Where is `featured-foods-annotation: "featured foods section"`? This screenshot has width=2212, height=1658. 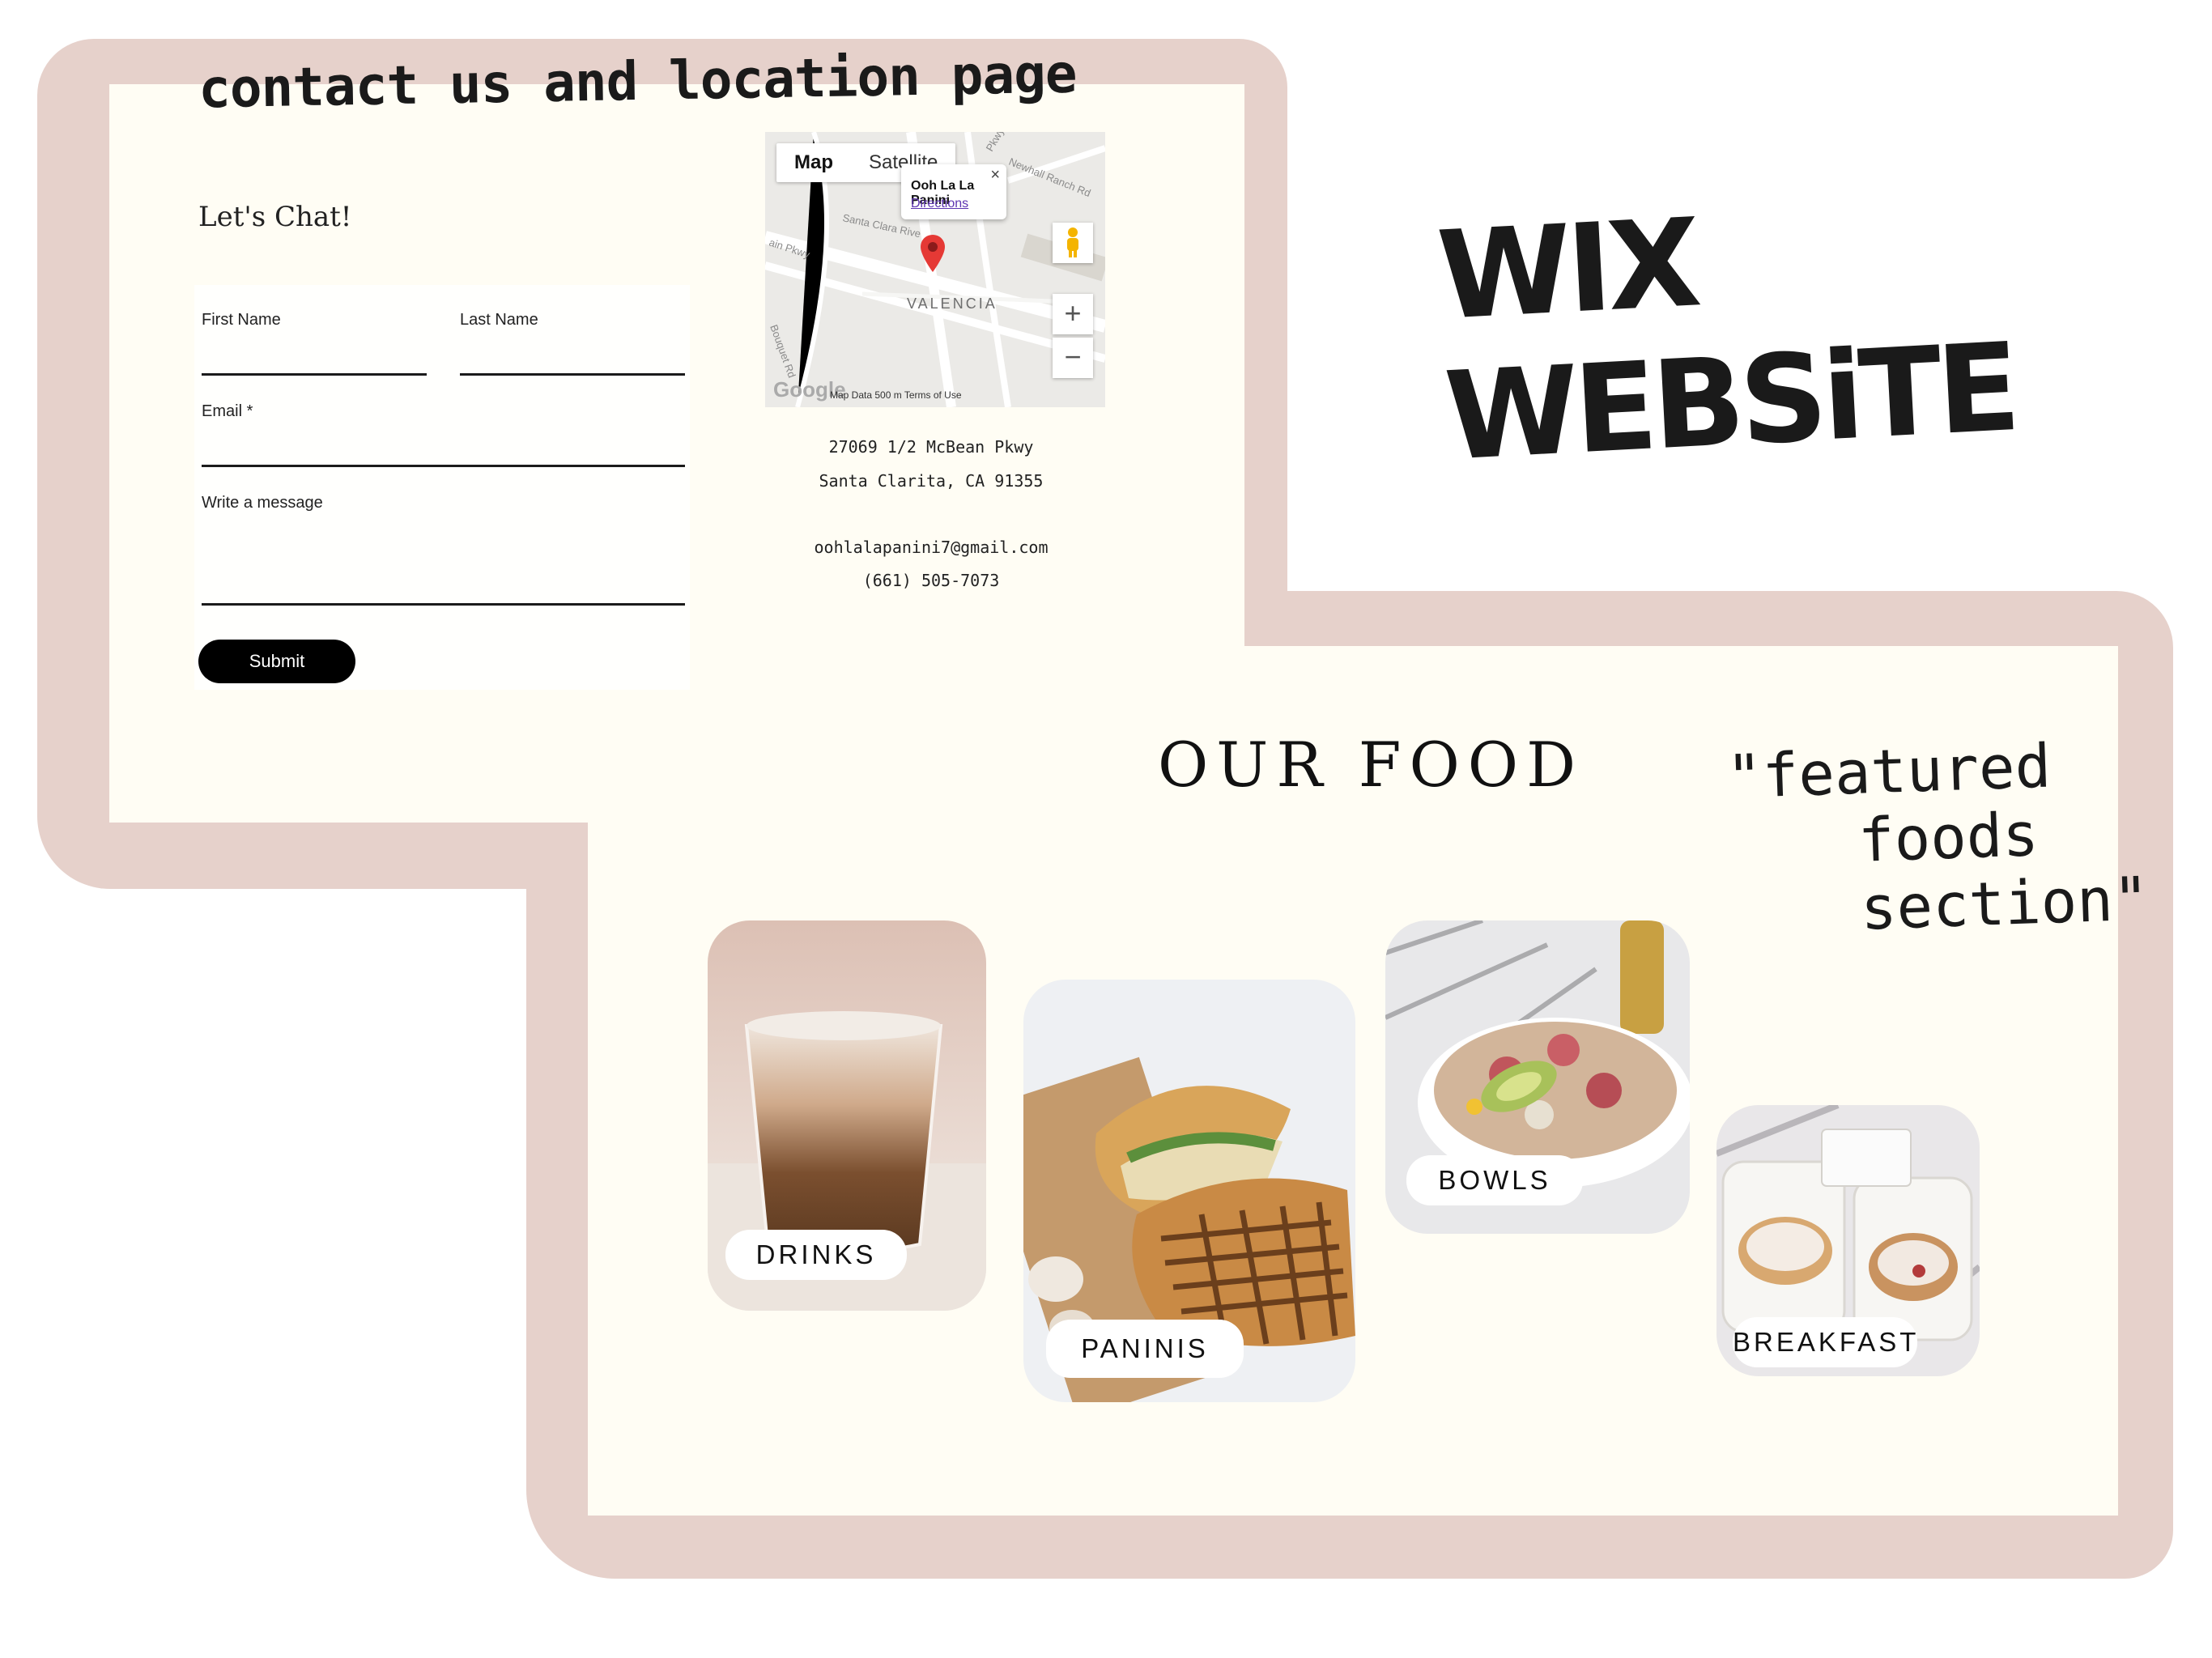
featured-foods-annotation: "featured foods section" is located at coordinates (1968, 837).